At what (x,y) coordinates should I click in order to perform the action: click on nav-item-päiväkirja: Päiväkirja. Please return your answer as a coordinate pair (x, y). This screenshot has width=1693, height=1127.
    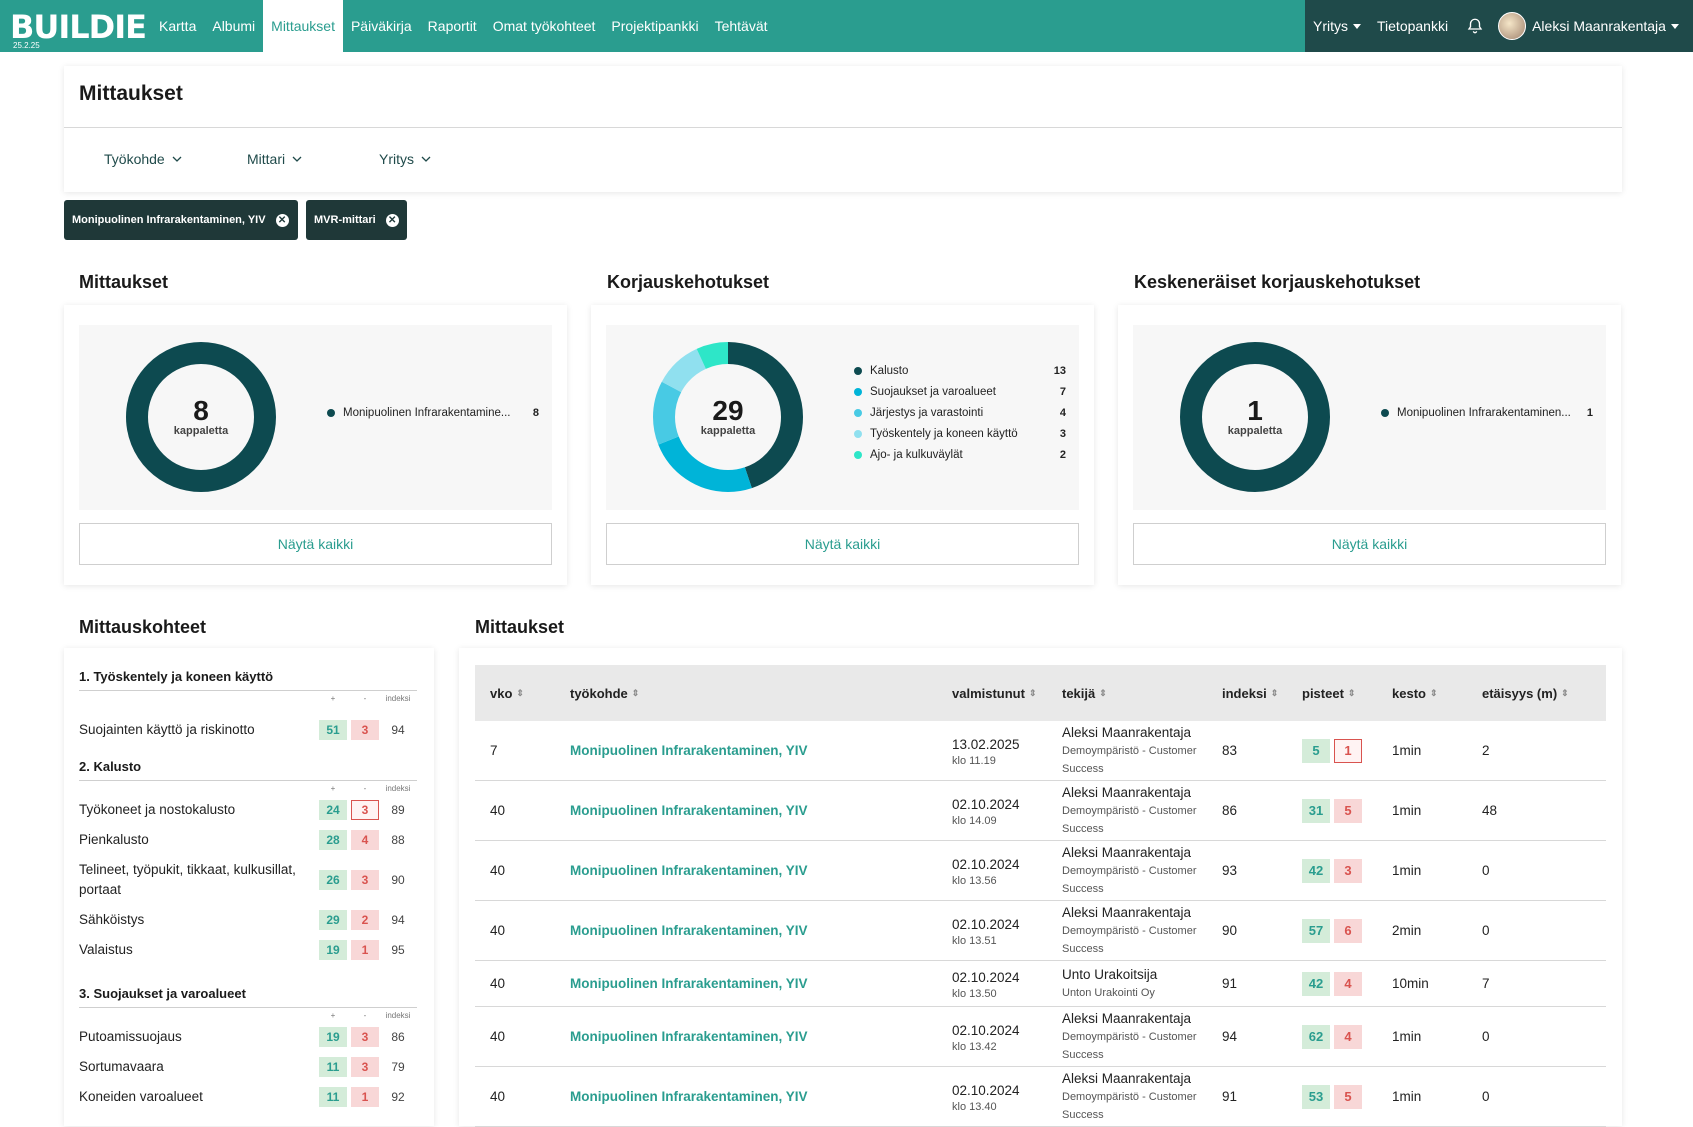
    Looking at the image, I should click on (381, 26).